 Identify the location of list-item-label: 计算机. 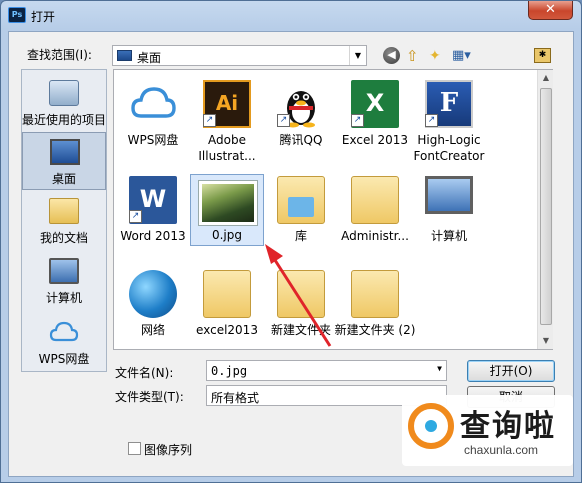
(448, 236).